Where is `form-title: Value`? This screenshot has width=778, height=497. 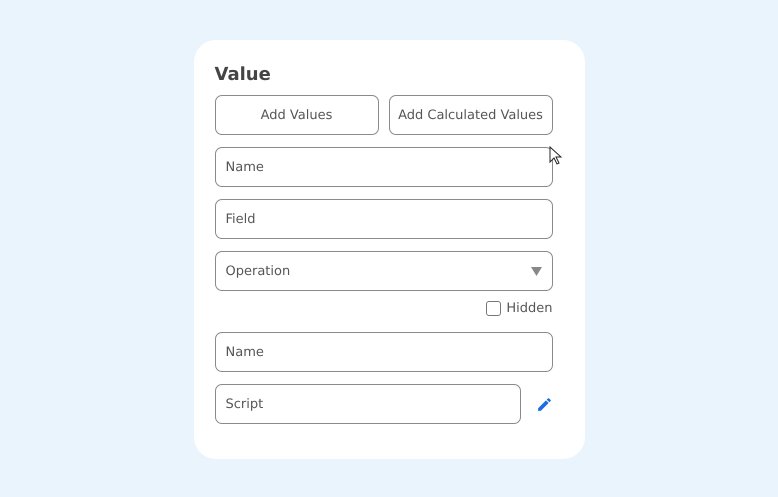
form-title: Value is located at coordinates (243, 74).